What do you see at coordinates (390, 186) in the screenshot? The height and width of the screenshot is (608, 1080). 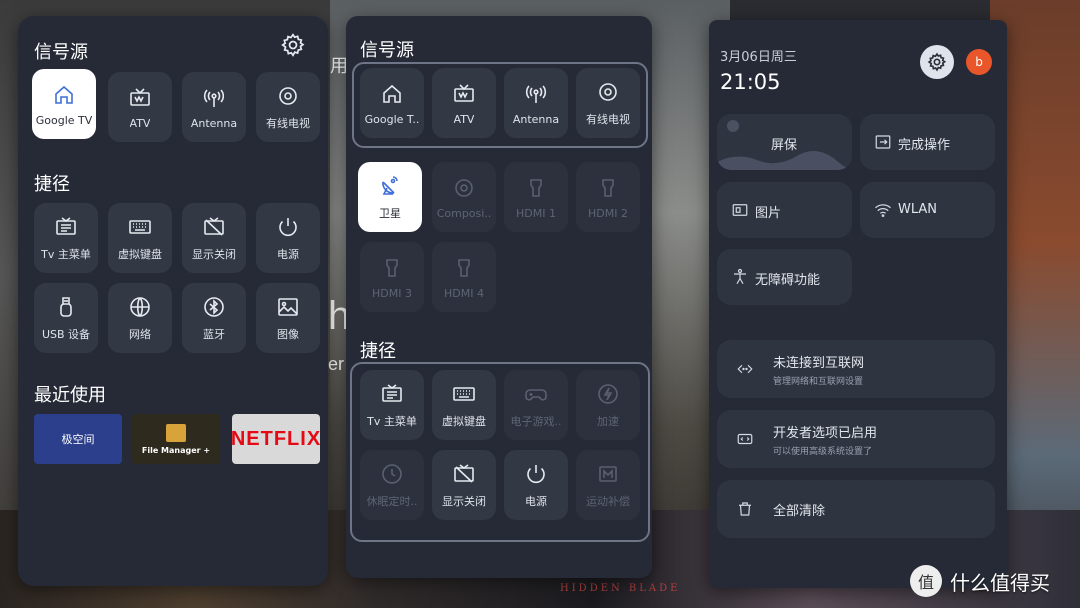 I see `satellite-icon` at bounding box center [390, 186].